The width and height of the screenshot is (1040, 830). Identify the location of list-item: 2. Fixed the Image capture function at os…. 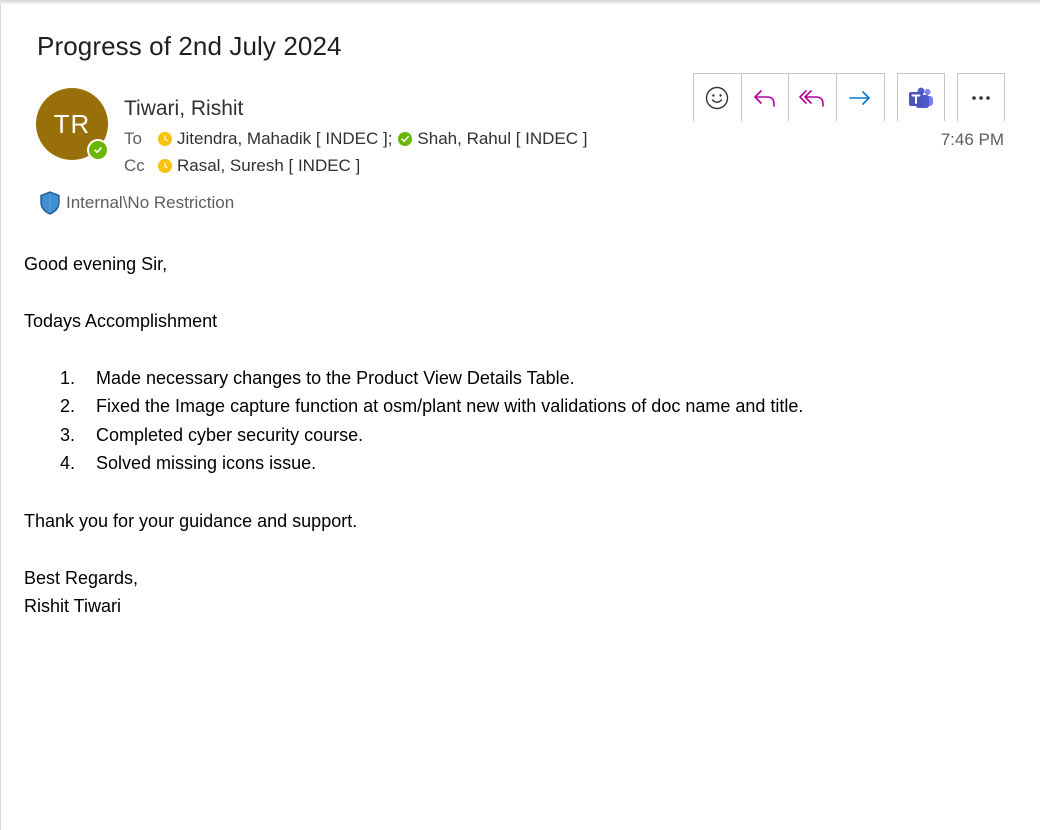
(432, 406).